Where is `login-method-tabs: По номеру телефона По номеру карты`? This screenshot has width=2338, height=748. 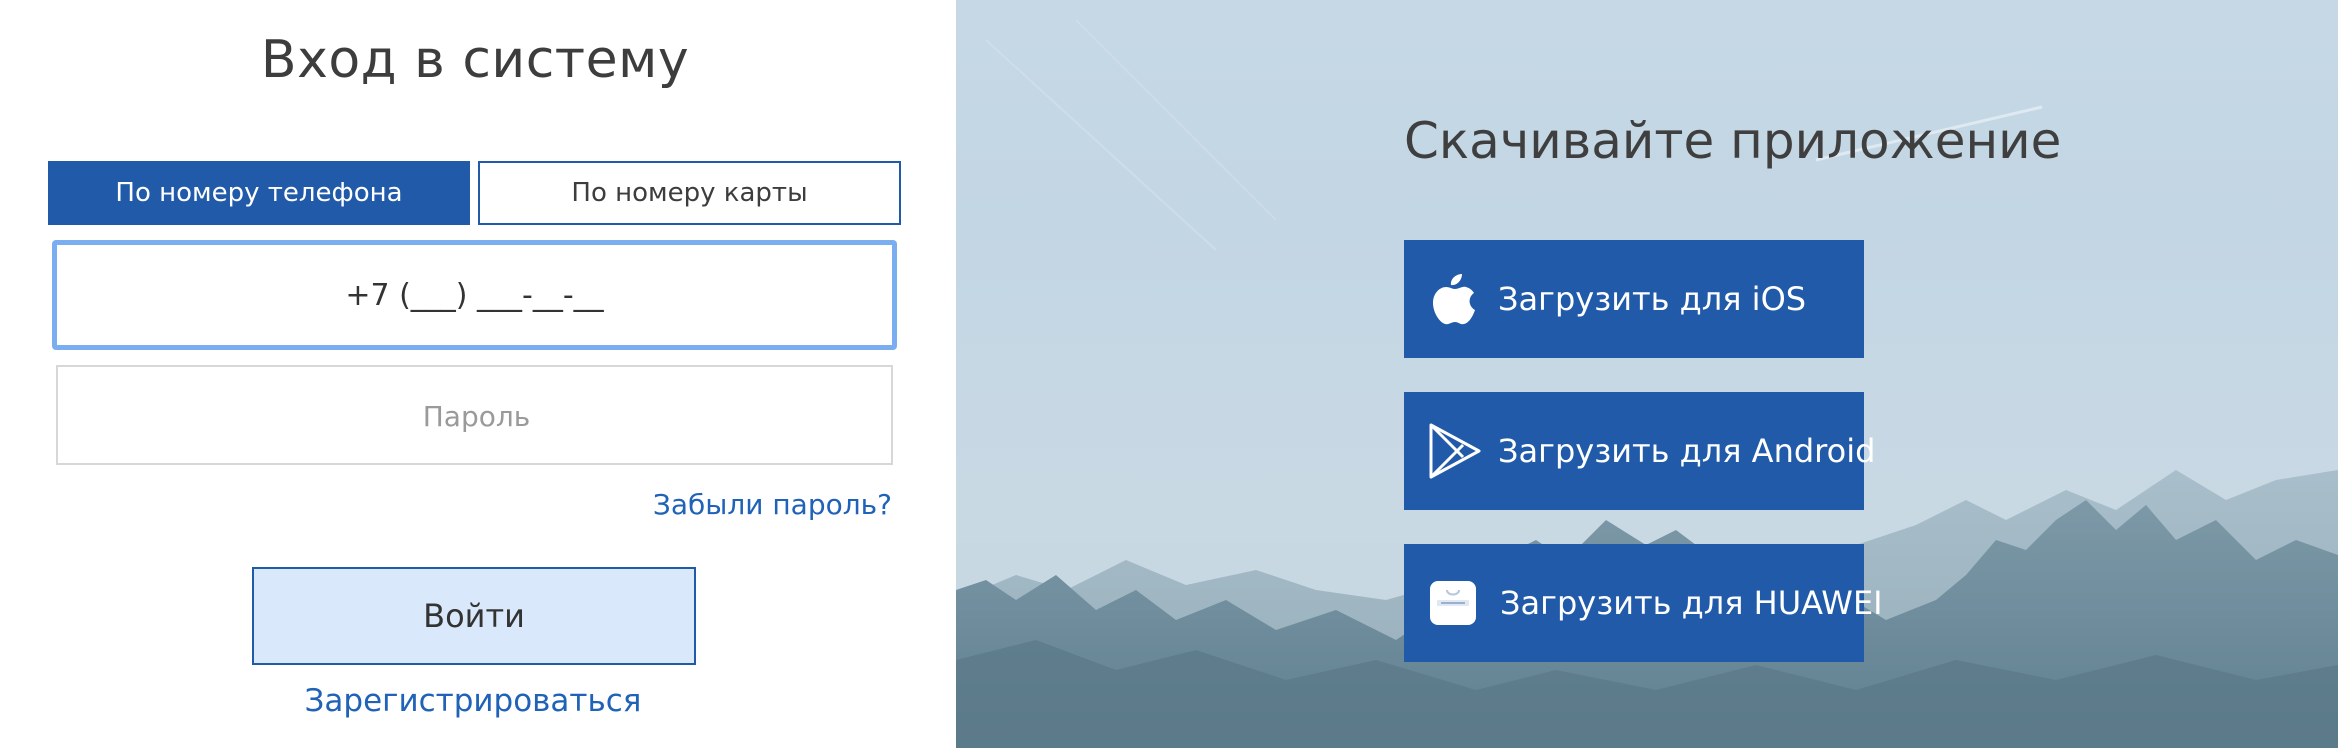
login-method-tabs: По номеру телефона По номеру карты is located at coordinates (474, 193).